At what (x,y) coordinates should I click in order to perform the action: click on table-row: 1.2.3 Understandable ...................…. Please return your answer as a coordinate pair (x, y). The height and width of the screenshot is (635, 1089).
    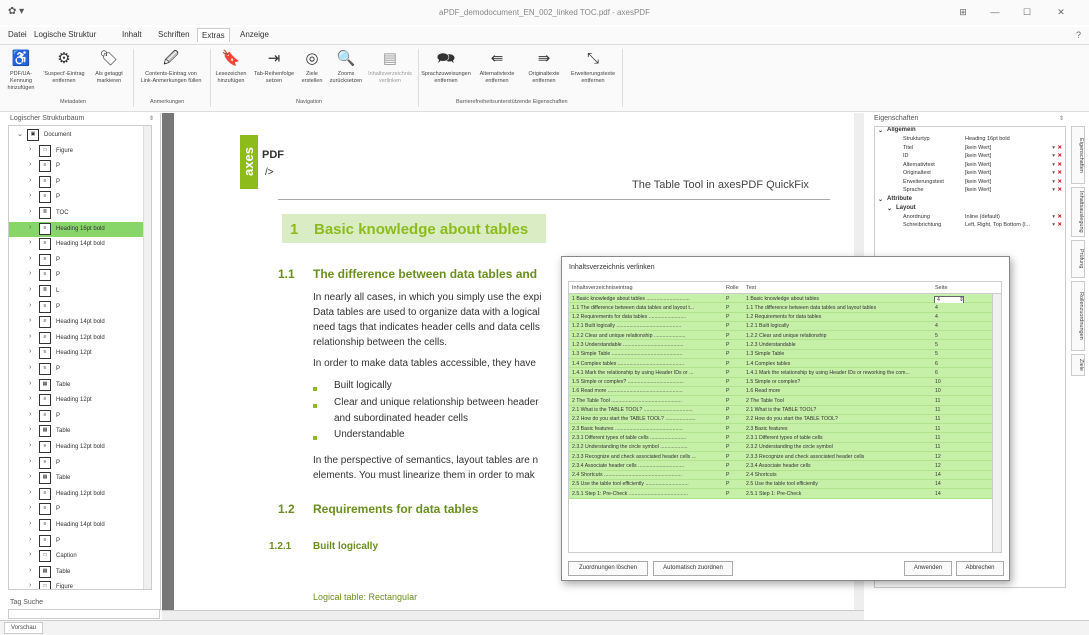
    Looking at the image, I should click on (785, 345).